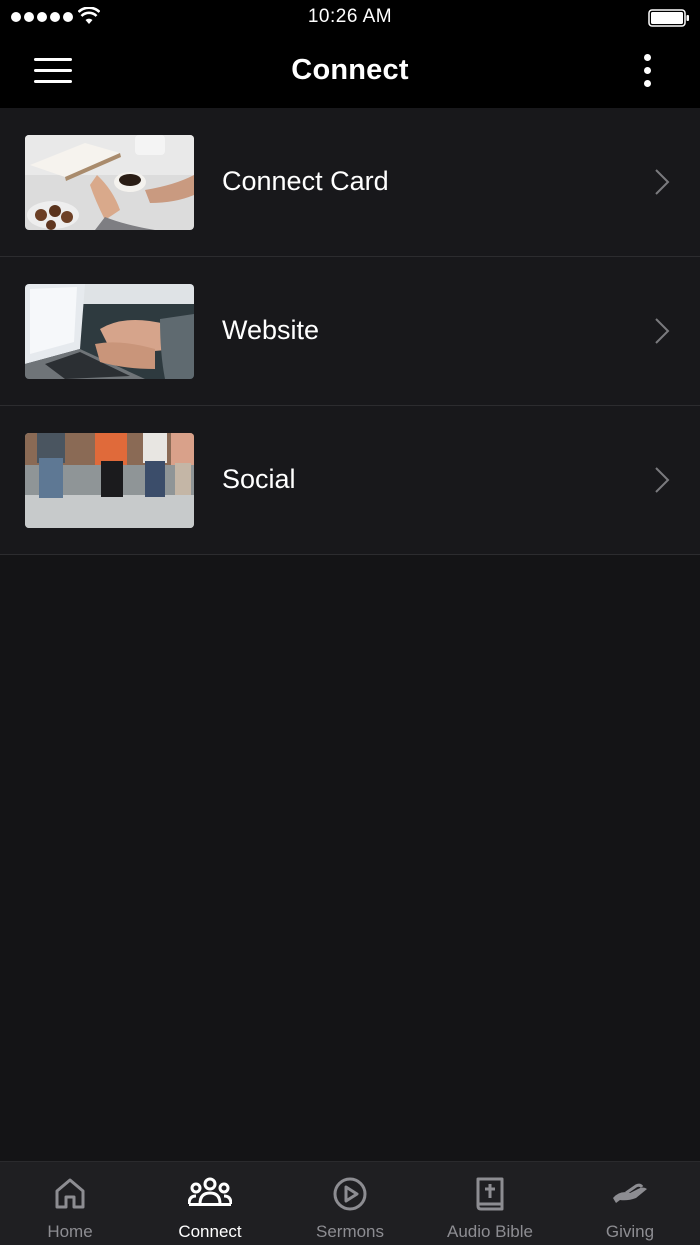  I want to click on tab-giving: Giving, so click(630, 1203).